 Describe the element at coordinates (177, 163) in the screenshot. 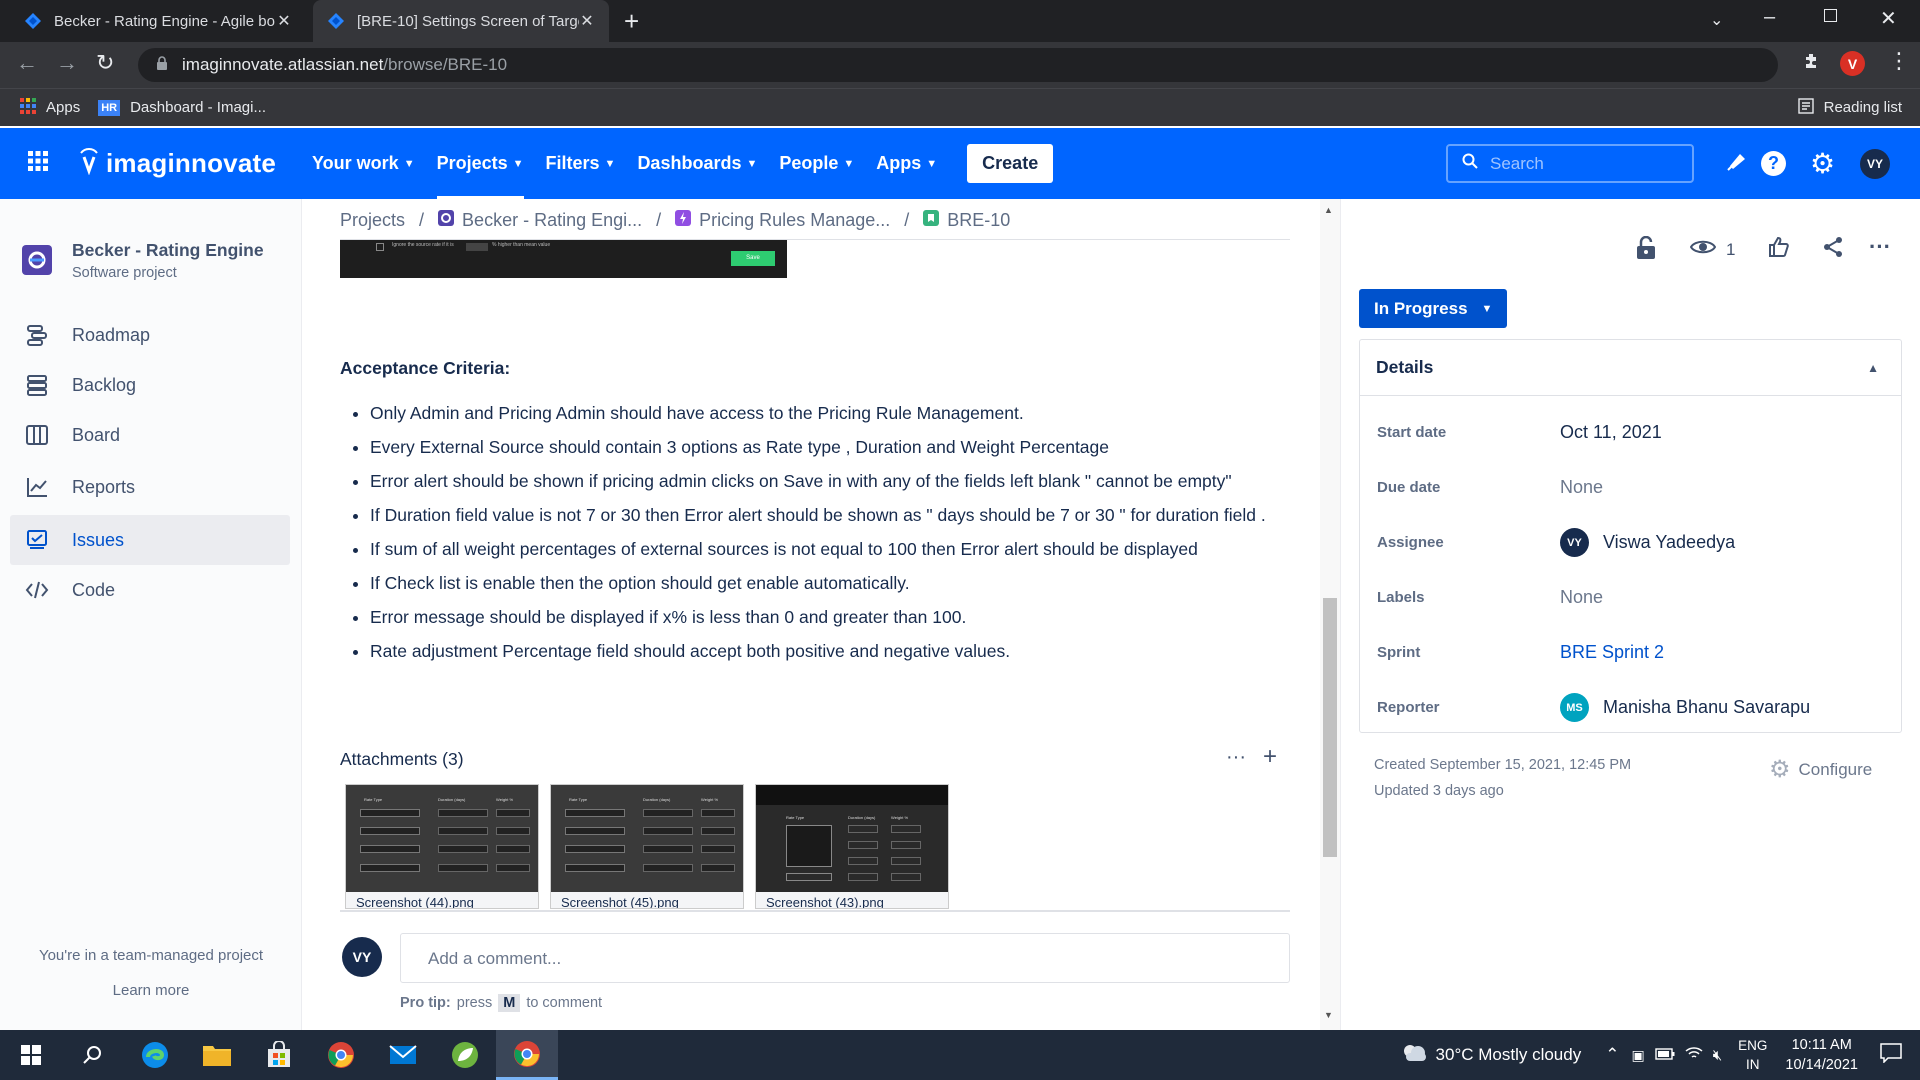

I see `brand-logo: imaginnovate` at that location.